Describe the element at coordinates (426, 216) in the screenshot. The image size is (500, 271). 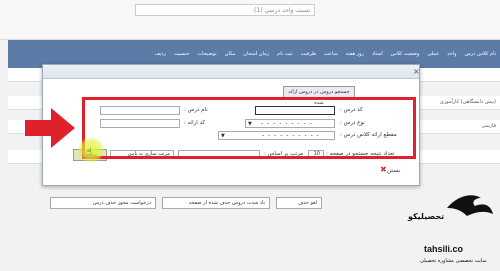
I see `brand-name: تحصیلیکو` at that location.